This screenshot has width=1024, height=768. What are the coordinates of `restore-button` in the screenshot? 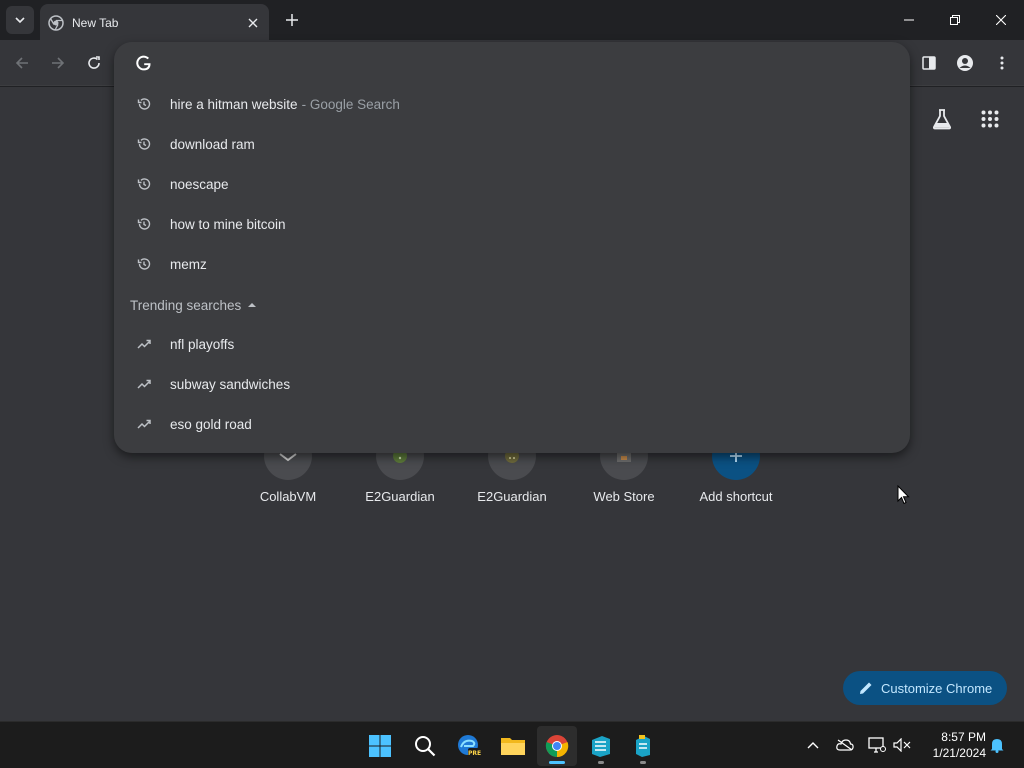 It's located at (955, 20).